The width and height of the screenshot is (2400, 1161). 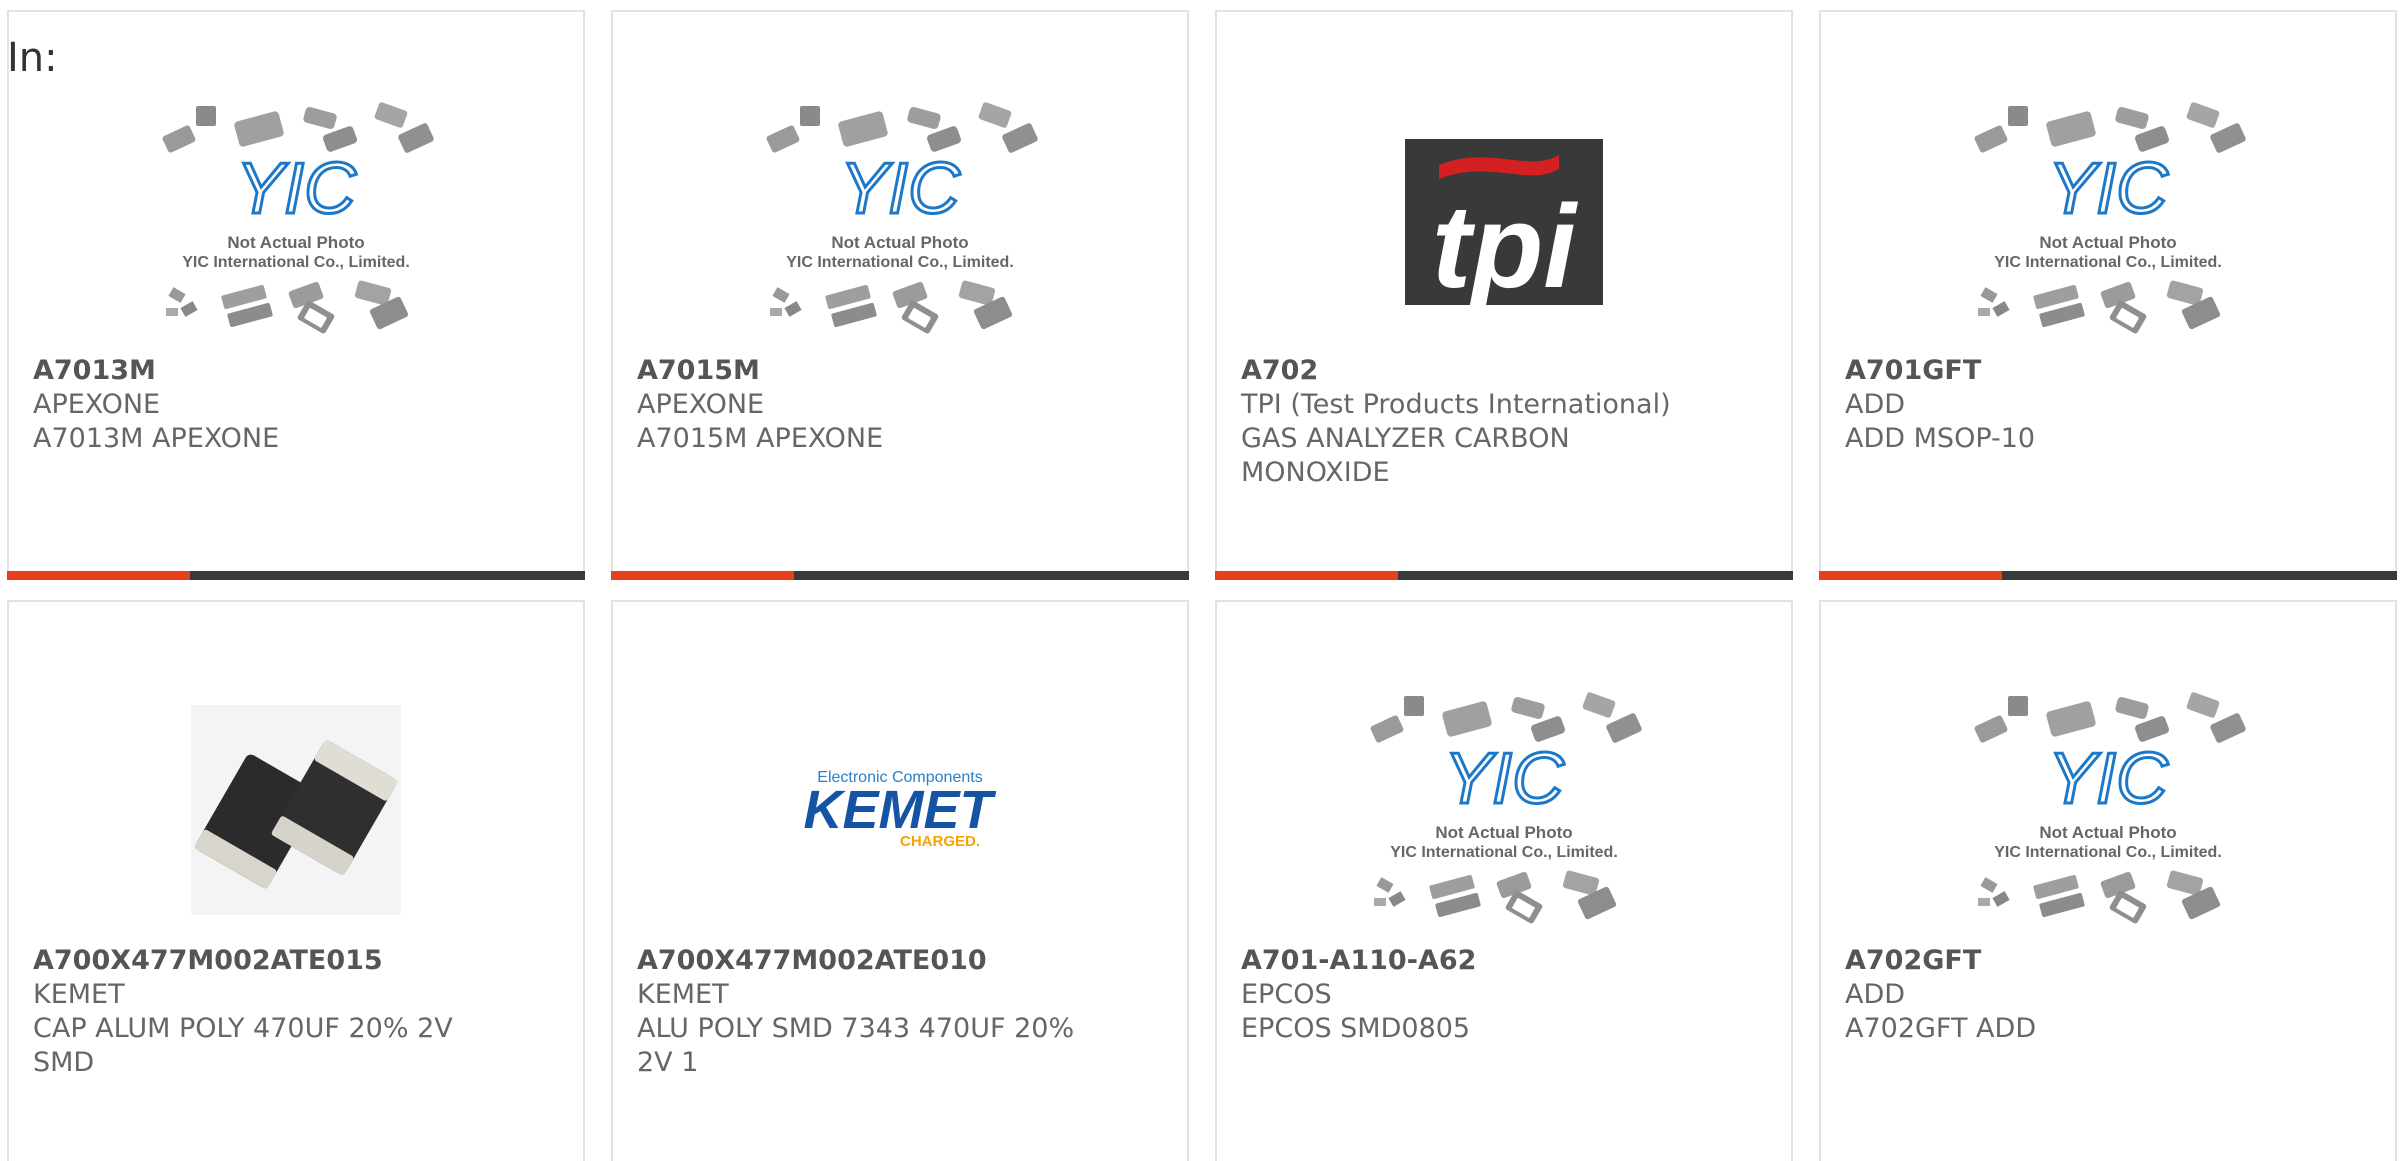 I want to click on description: EPCOS SMD0805, so click(x=1356, y=1028).